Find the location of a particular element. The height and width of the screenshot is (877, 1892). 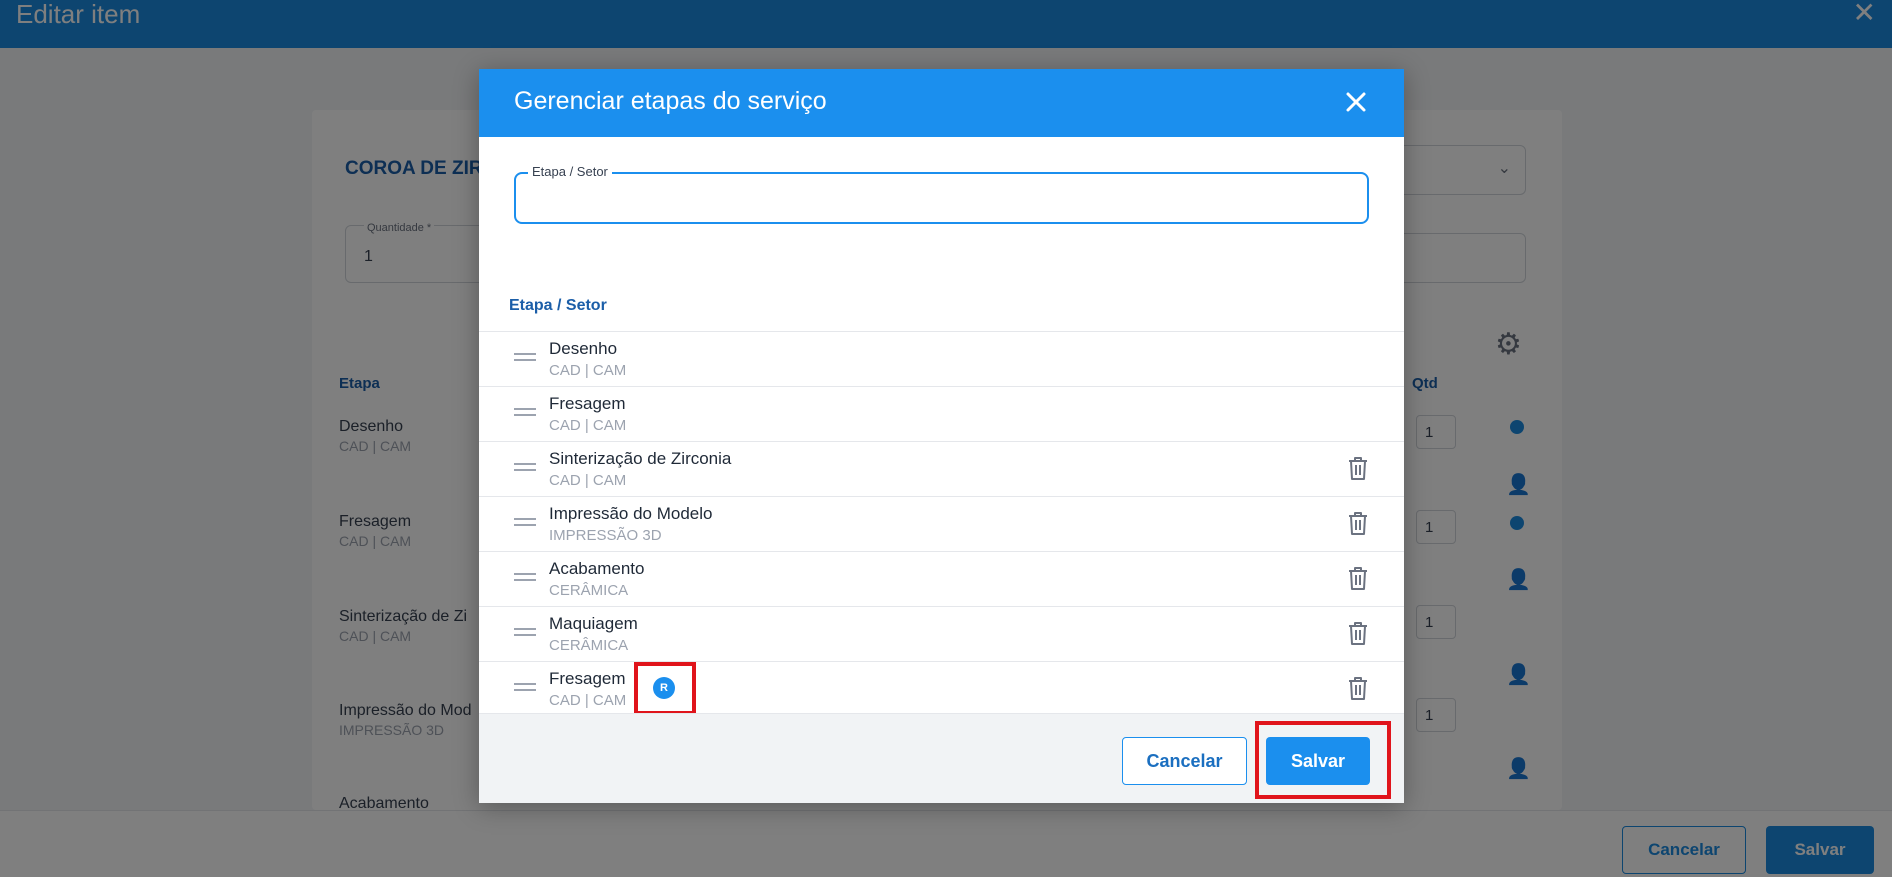

step-name: Impressão do Modelo is located at coordinates (631, 513).